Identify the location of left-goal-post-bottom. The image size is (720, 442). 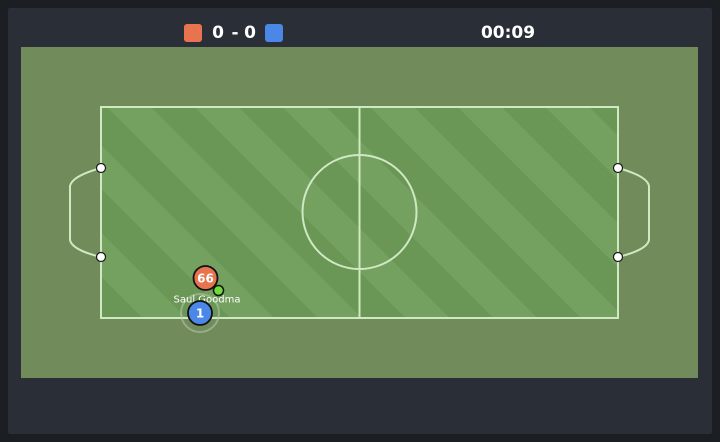
(101, 257).